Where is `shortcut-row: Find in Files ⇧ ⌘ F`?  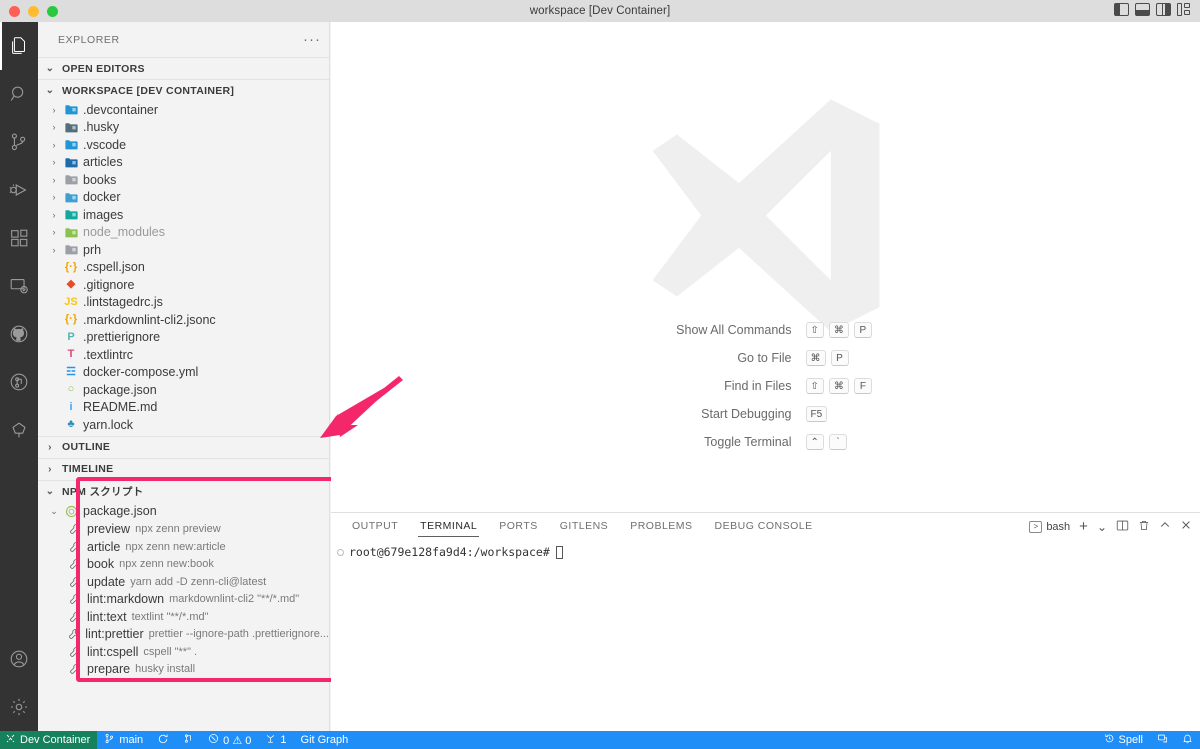 shortcut-row: Find in Files ⇧ ⌘ F is located at coordinates (766, 386).